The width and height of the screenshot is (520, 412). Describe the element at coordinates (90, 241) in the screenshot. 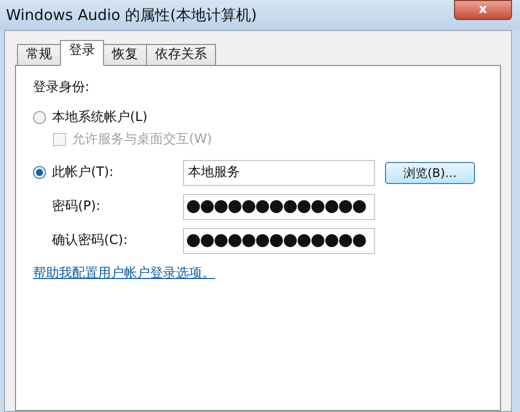

I see `field-label: 确认密码(C):` at that location.